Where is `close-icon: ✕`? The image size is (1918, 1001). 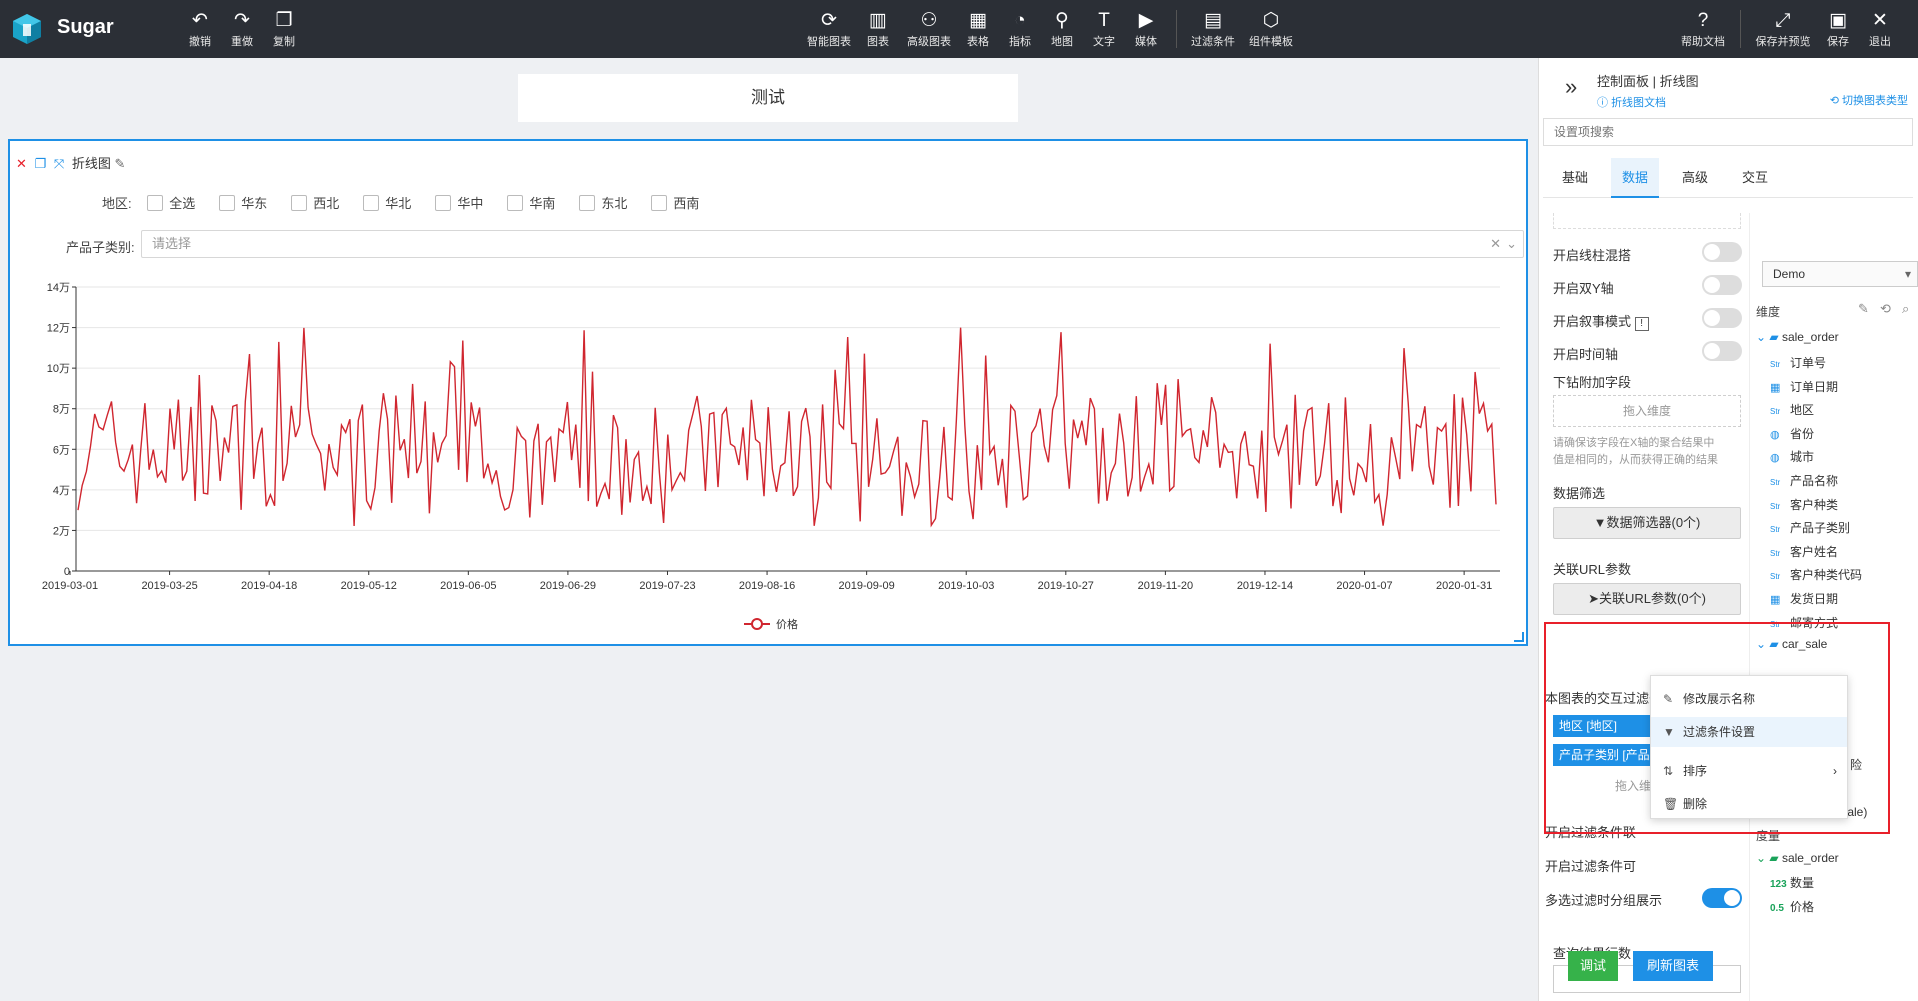
close-icon: ✕ is located at coordinates (1880, 20).